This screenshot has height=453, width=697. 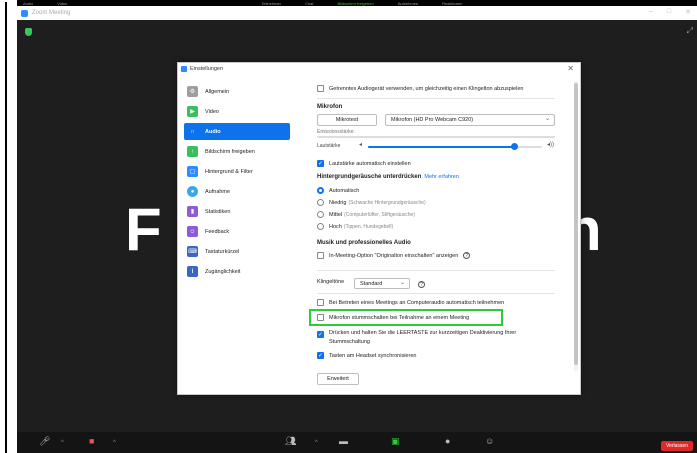 What do you see at coordinates (669, 12) in the screenshot?
I see `maximize-icon: □` at bounding box center [669, 12].